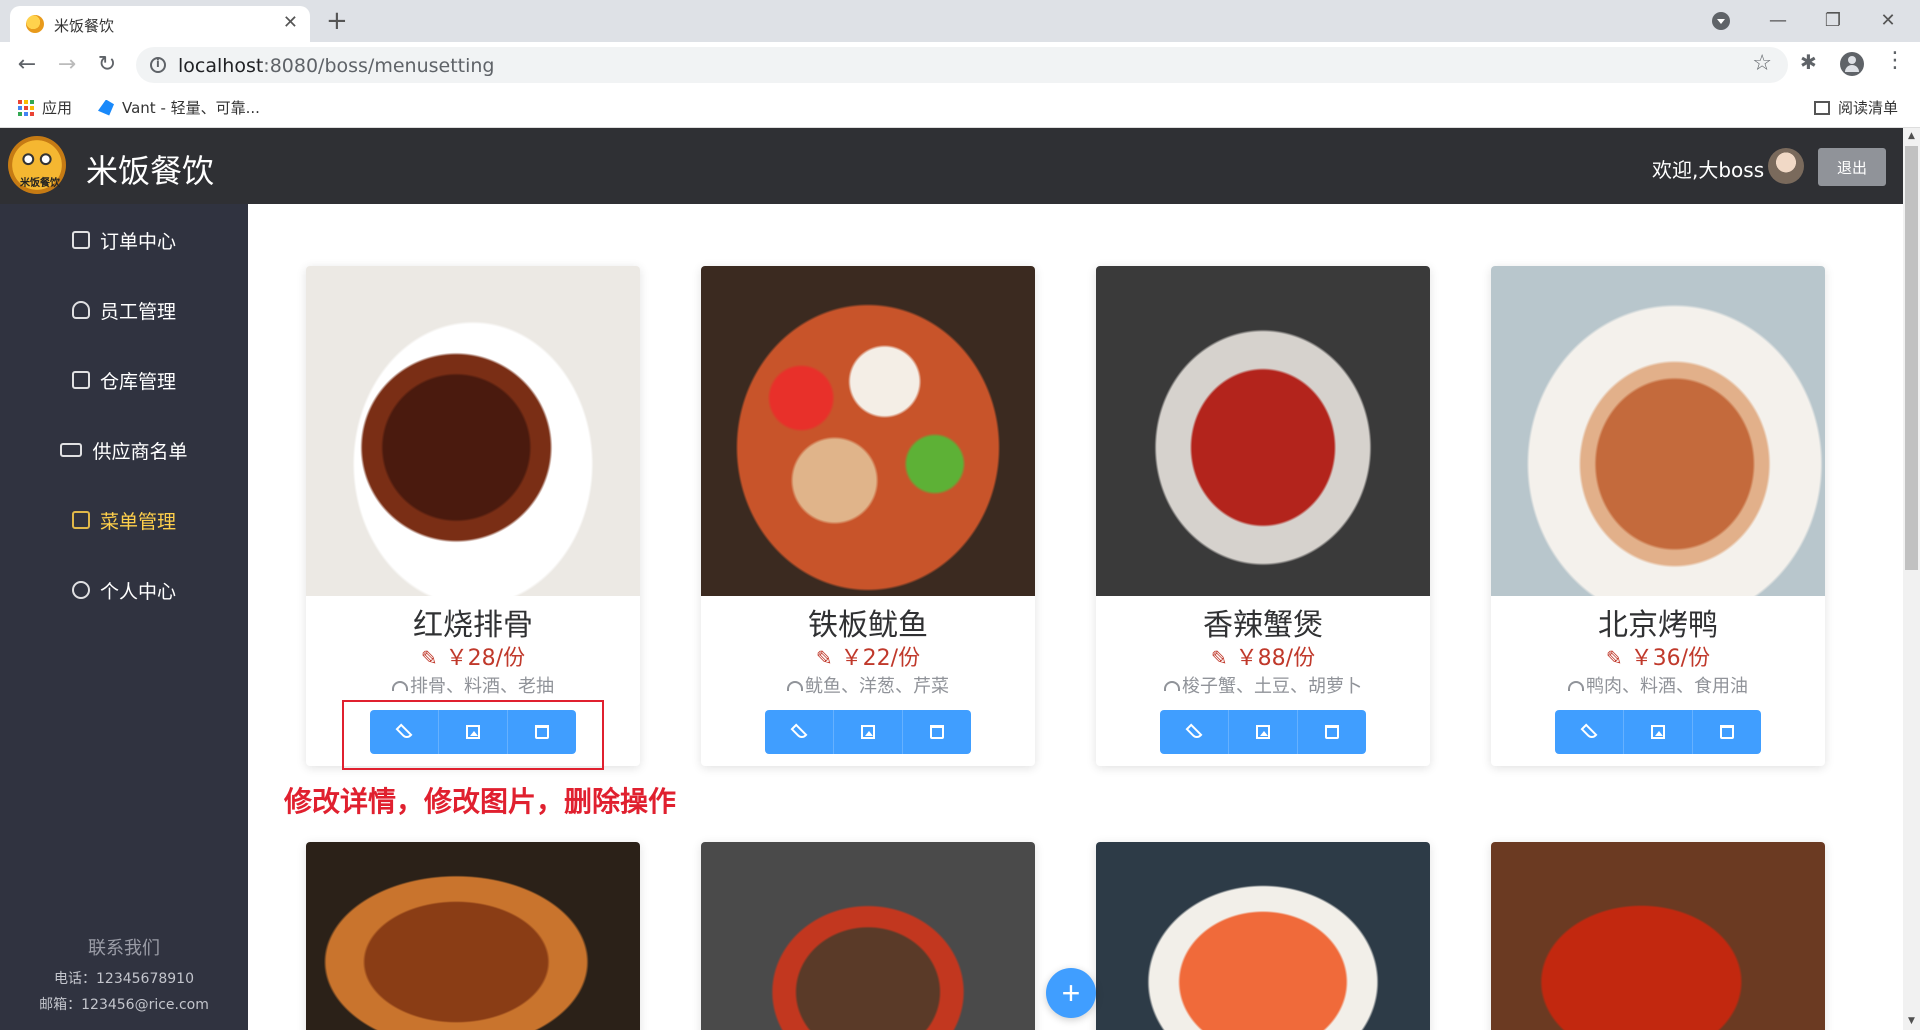 This screenshot has width=1920, height=1030. What do you see at coordinates (1895, 60) in the screenshot?
I see `more-menu-icon: ⋮` at bounding box center [1895, 60].